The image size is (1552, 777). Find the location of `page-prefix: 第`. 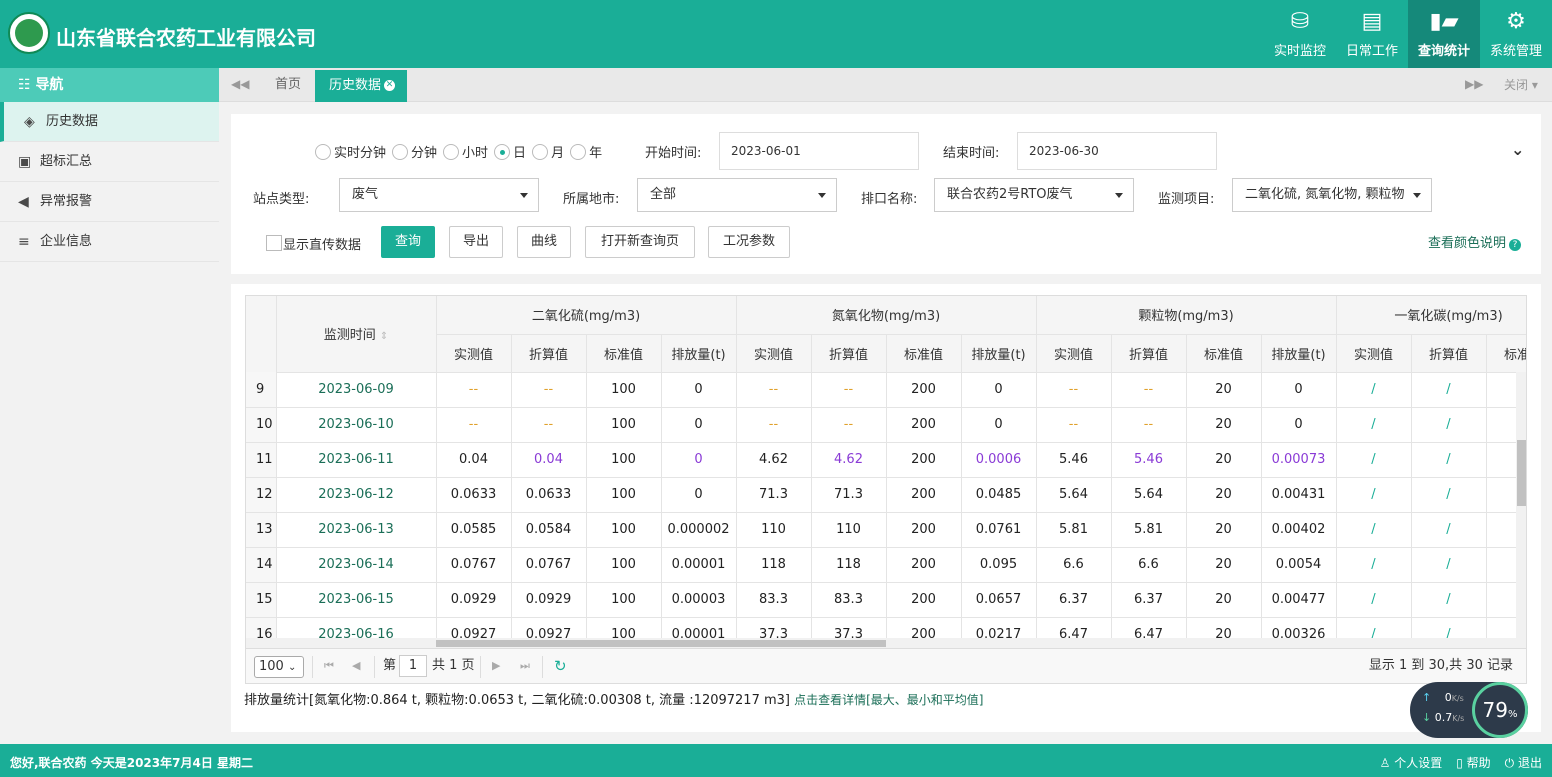

page-prefix: 第 is located at coordinates (390, 665).